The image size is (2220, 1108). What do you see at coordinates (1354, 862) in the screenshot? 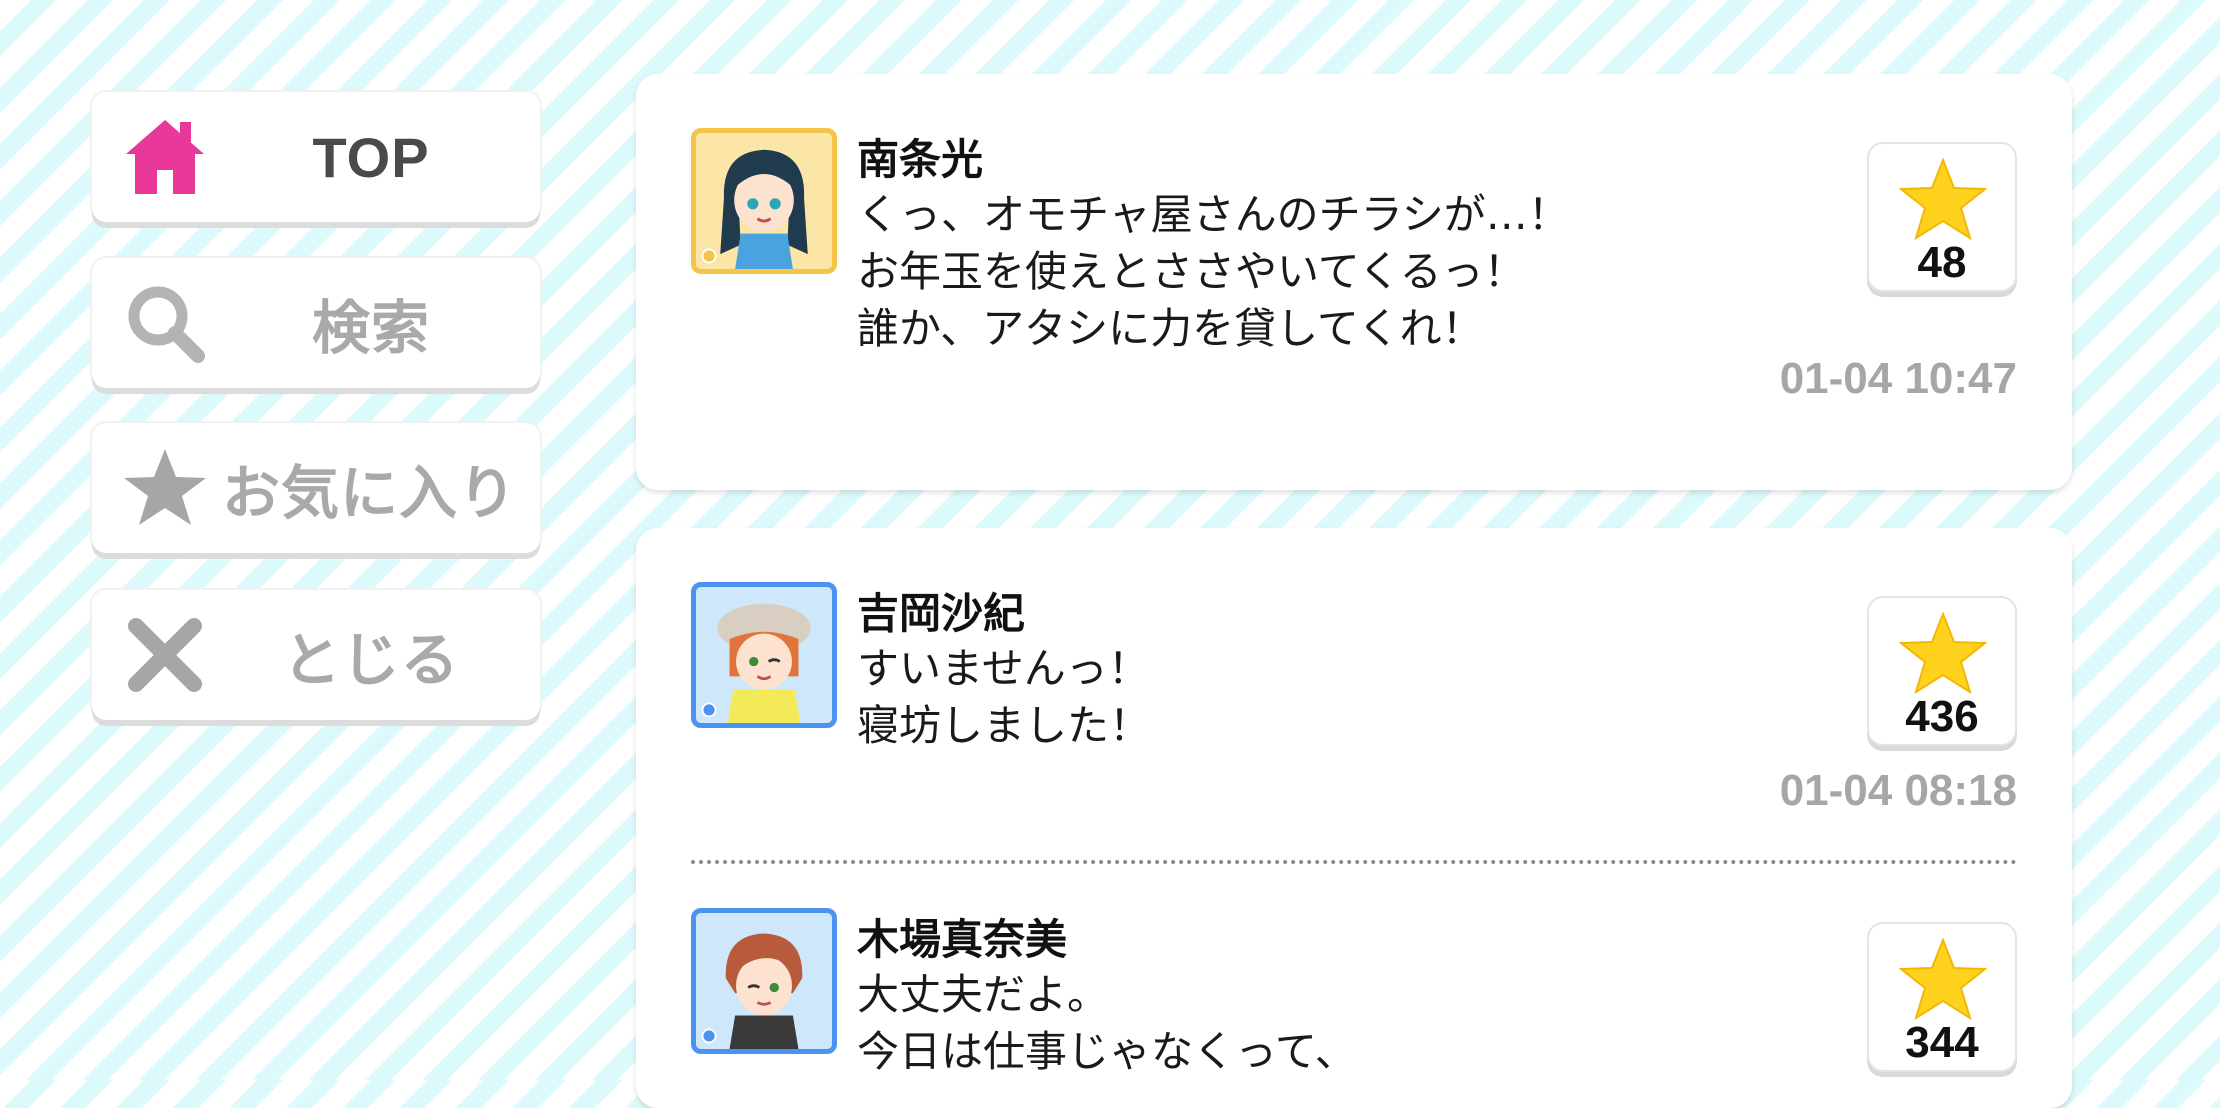
I see `post-divider` at bounding box center [1354, 862].